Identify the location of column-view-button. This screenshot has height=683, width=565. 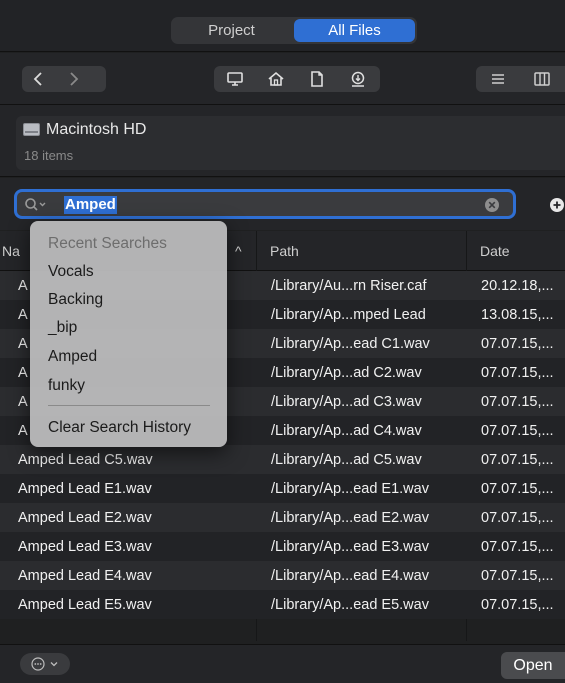
(542, 79).